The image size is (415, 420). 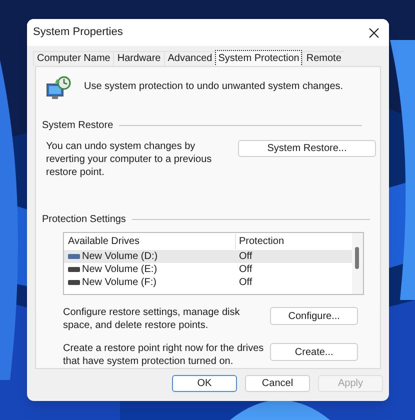 What do you see at coordinates (152, 319) in the screenshot?
I see `action-description: Configure restore settings, manage disk space, and delete restore points.` at bounding box center [152, 319].